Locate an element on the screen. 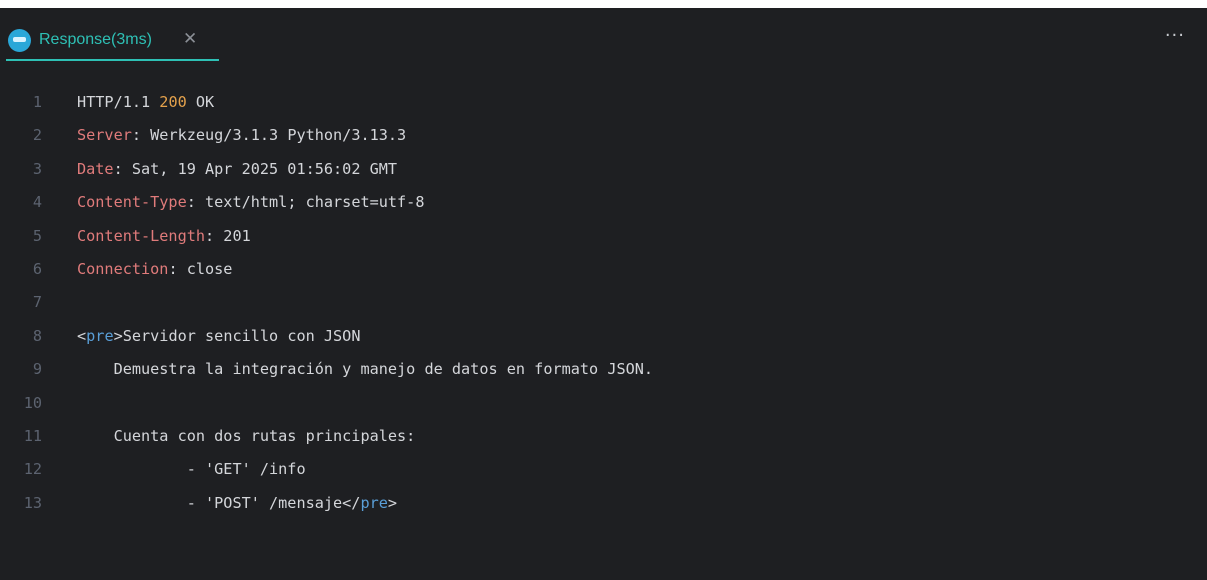 This screenshot has height=580, width=1207. code-line: 5 Content-Length: 201 is located at coordinates (603, 236).